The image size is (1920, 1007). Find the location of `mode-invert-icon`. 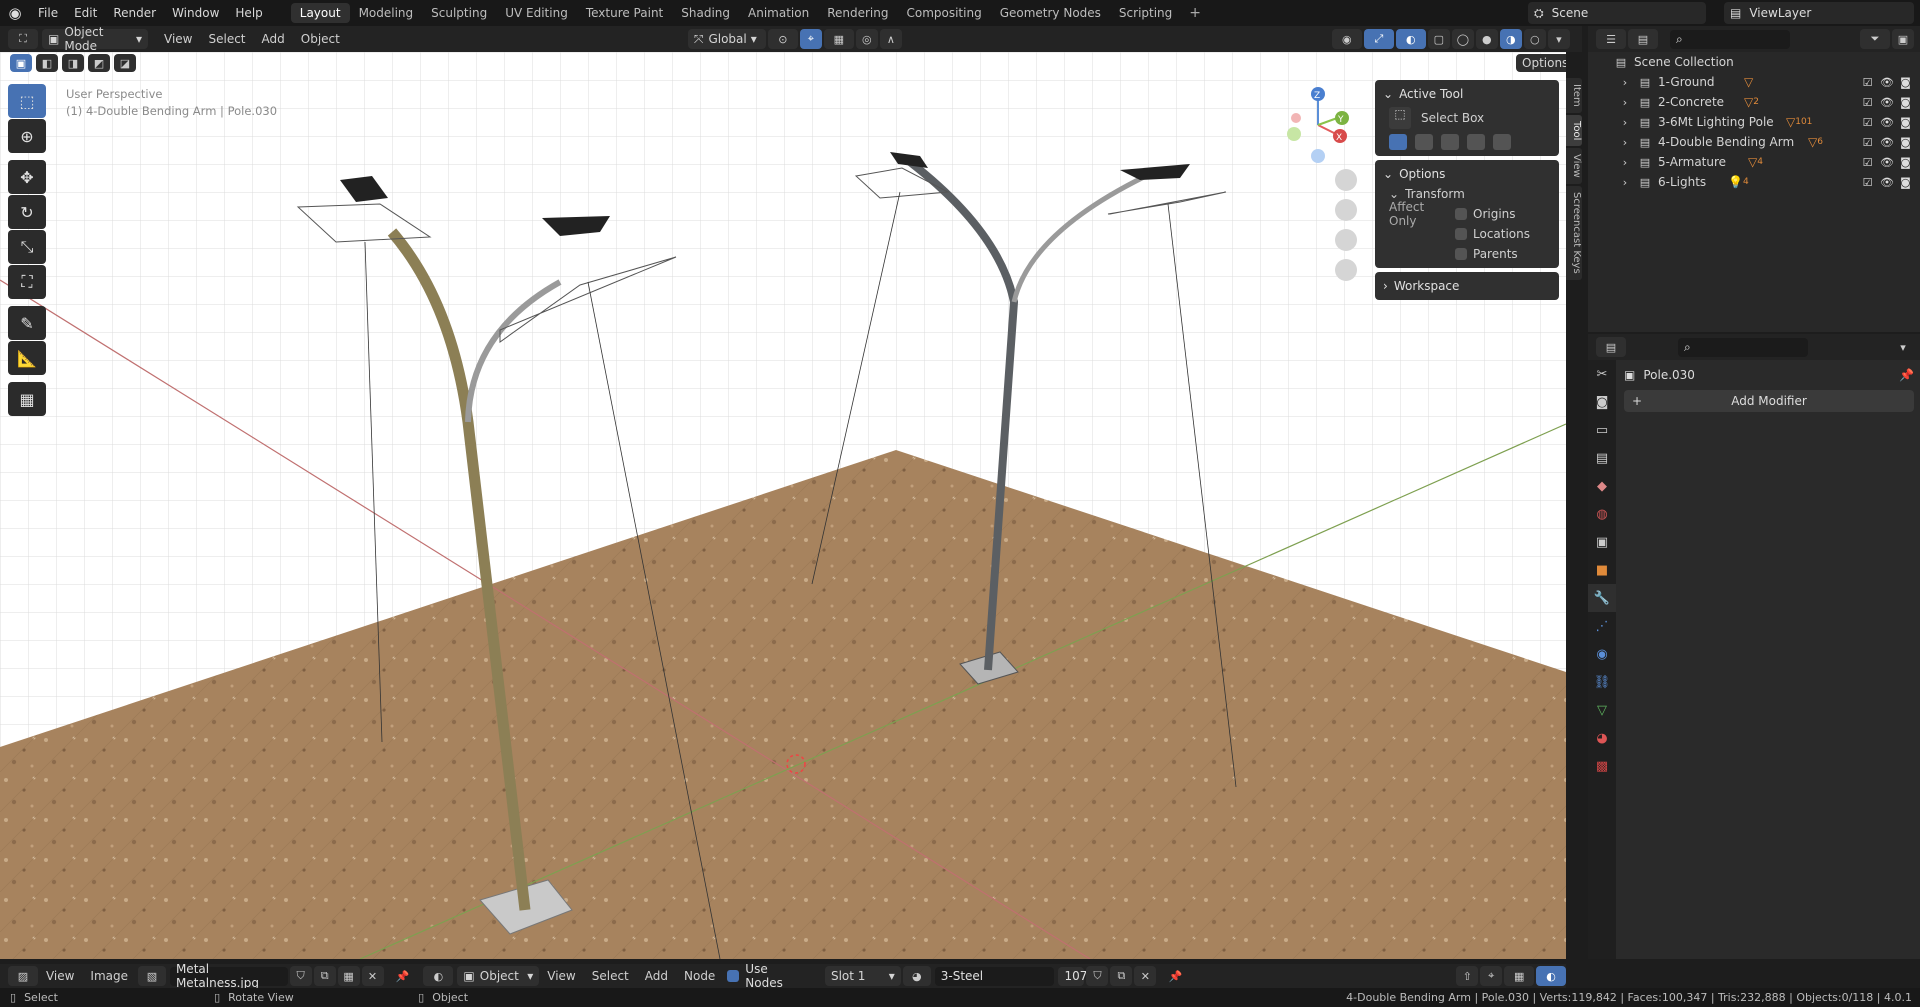

mode-invert-icon is located at coordinates (1476, 142).